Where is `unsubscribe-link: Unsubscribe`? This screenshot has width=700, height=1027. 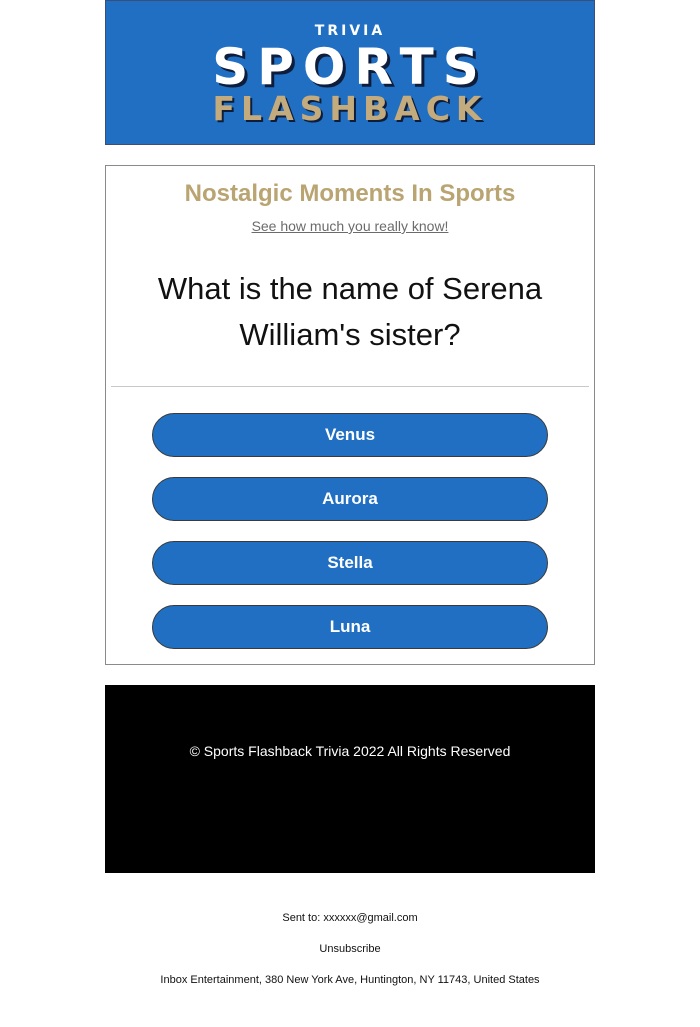 unsubscribe-link: Unsubscribe is located at coordinates (350, 949).